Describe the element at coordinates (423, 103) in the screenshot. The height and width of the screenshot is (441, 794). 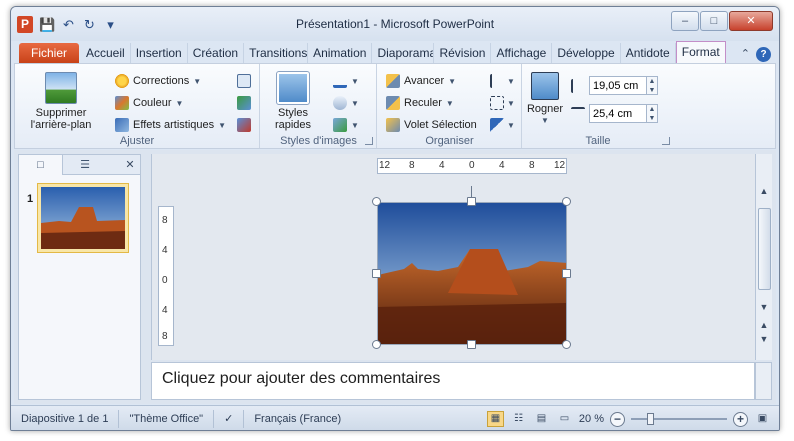
I see `reculer-label: Reculer` at that location.